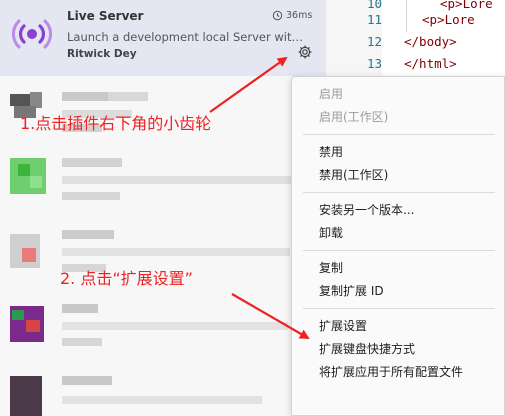  What do you see at coordinates (126, 278) in the screenshot?
I see `annotation-step-2: 2. 点击“扩展设置”` at bounding box center [126, 278].